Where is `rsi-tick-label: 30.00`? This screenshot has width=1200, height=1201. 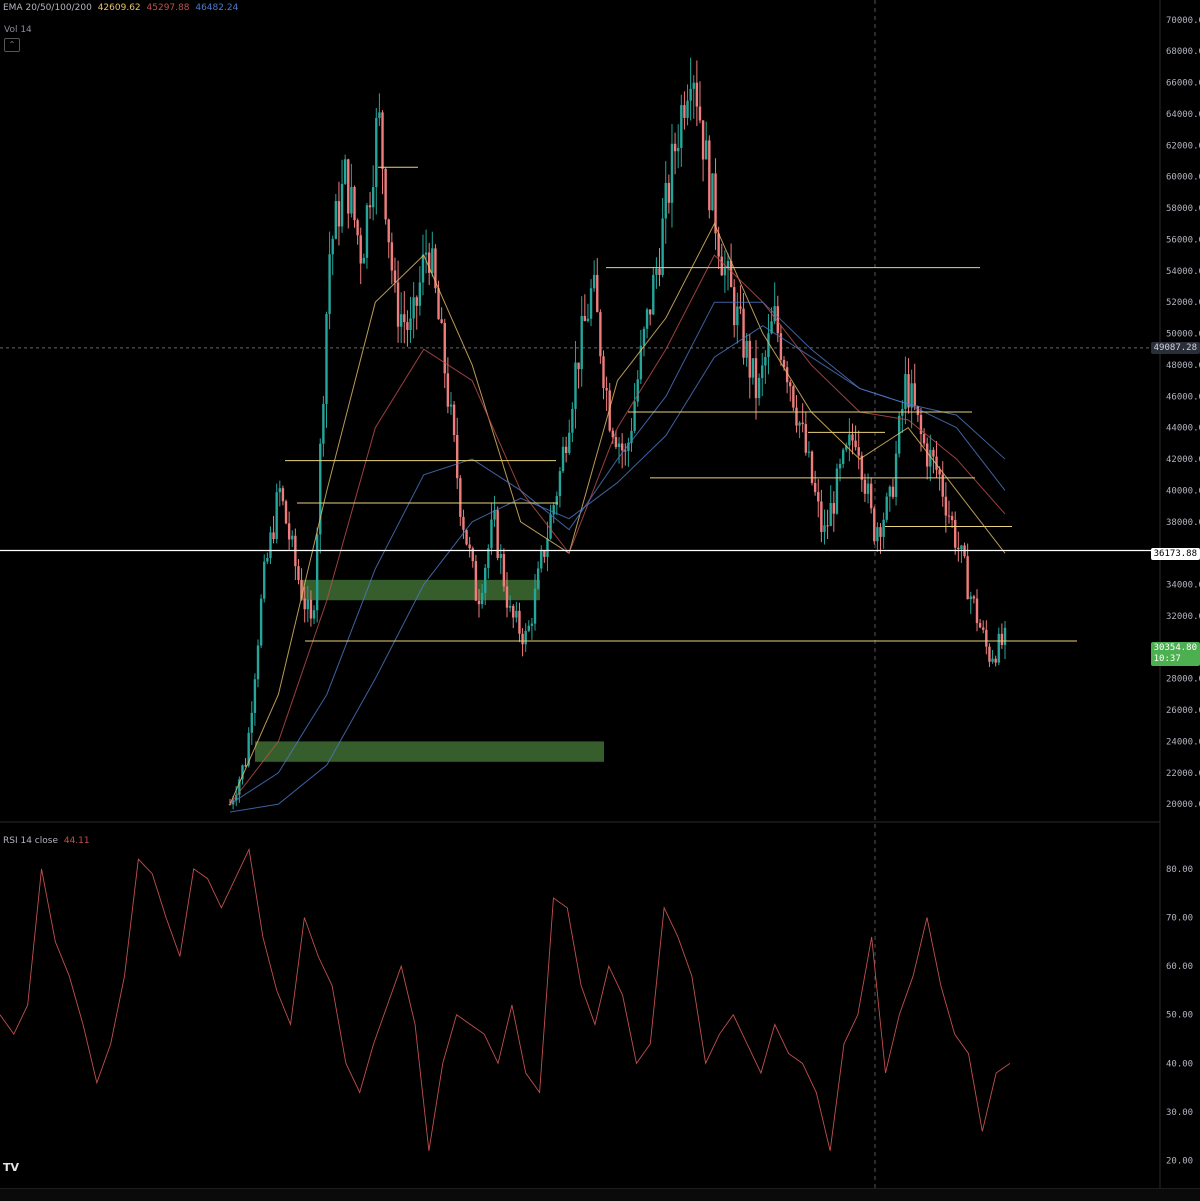
rsi-tick-label: 30.00 is located at coordinates (1179, 1113).